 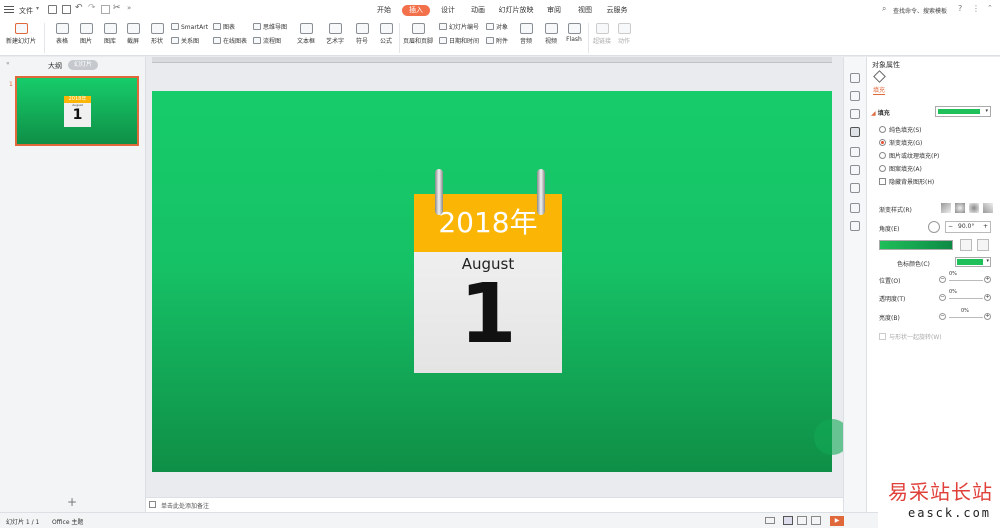 I want to click on object-button: 对象, so click(x=497, y=28).